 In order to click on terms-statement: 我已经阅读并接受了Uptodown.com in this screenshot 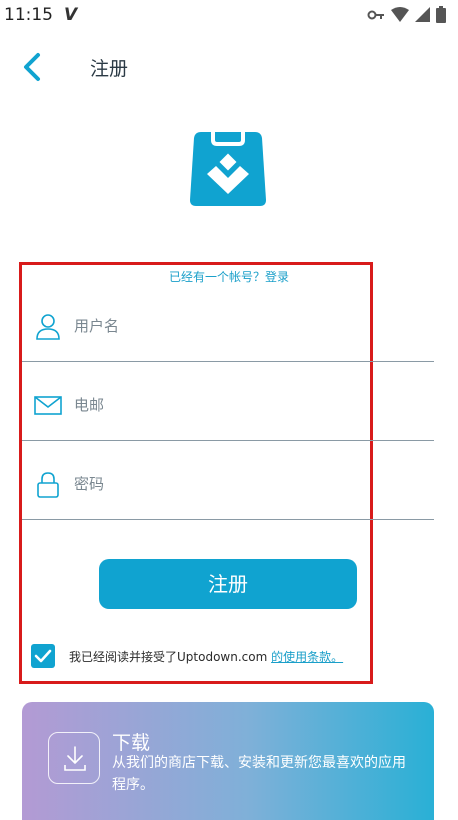, I will do `click(170, 657)`.